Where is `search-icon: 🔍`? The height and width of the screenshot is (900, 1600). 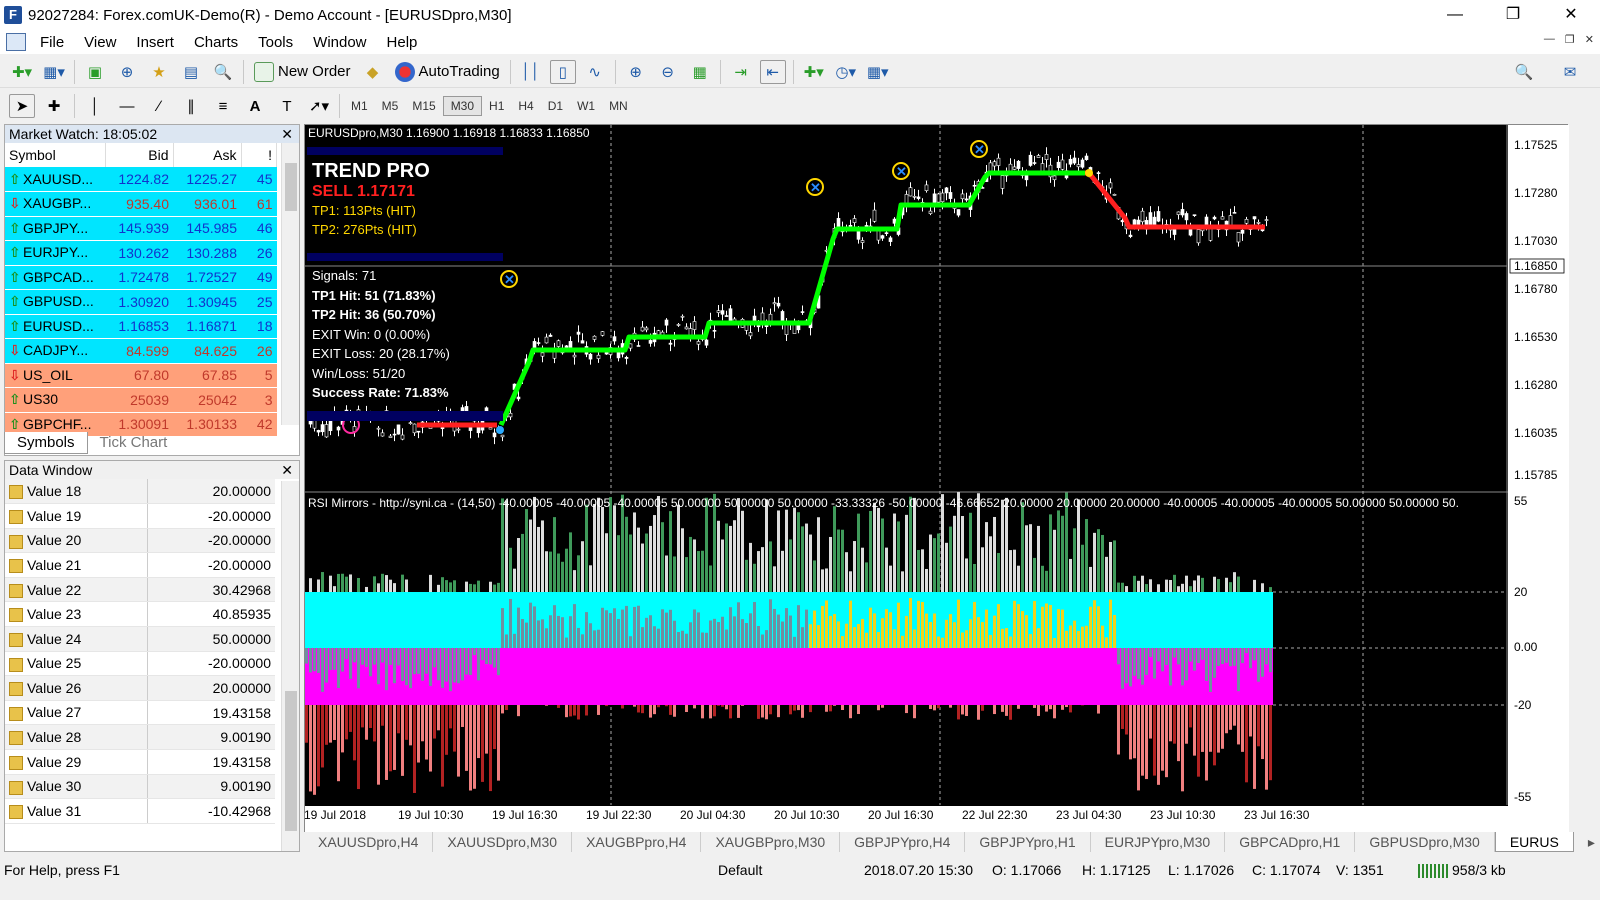
search-icon: 🔍 is located at coordinates (1524, 72).